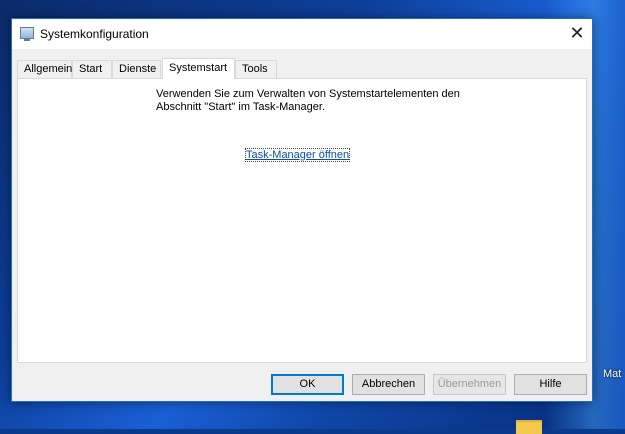 This screenshot has width=625, height=434. I want to click on window-title: Systemkonfiguration, so click(94, 34).